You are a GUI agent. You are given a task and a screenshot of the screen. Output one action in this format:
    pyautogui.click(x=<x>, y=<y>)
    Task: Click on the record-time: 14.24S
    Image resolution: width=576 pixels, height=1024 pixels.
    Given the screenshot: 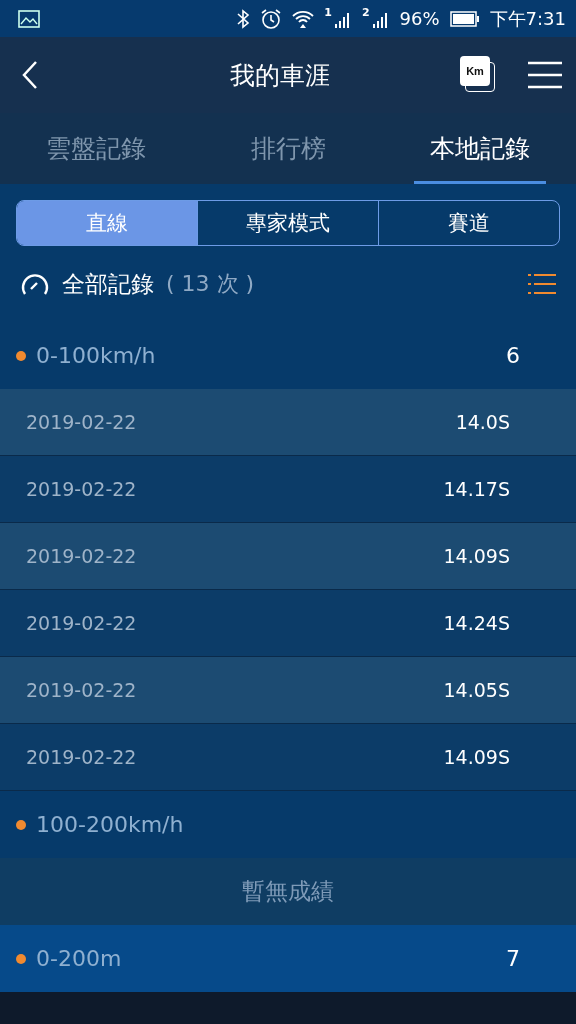 What is the action you would take?
    pyautogui.click(x=476, y=623)
    